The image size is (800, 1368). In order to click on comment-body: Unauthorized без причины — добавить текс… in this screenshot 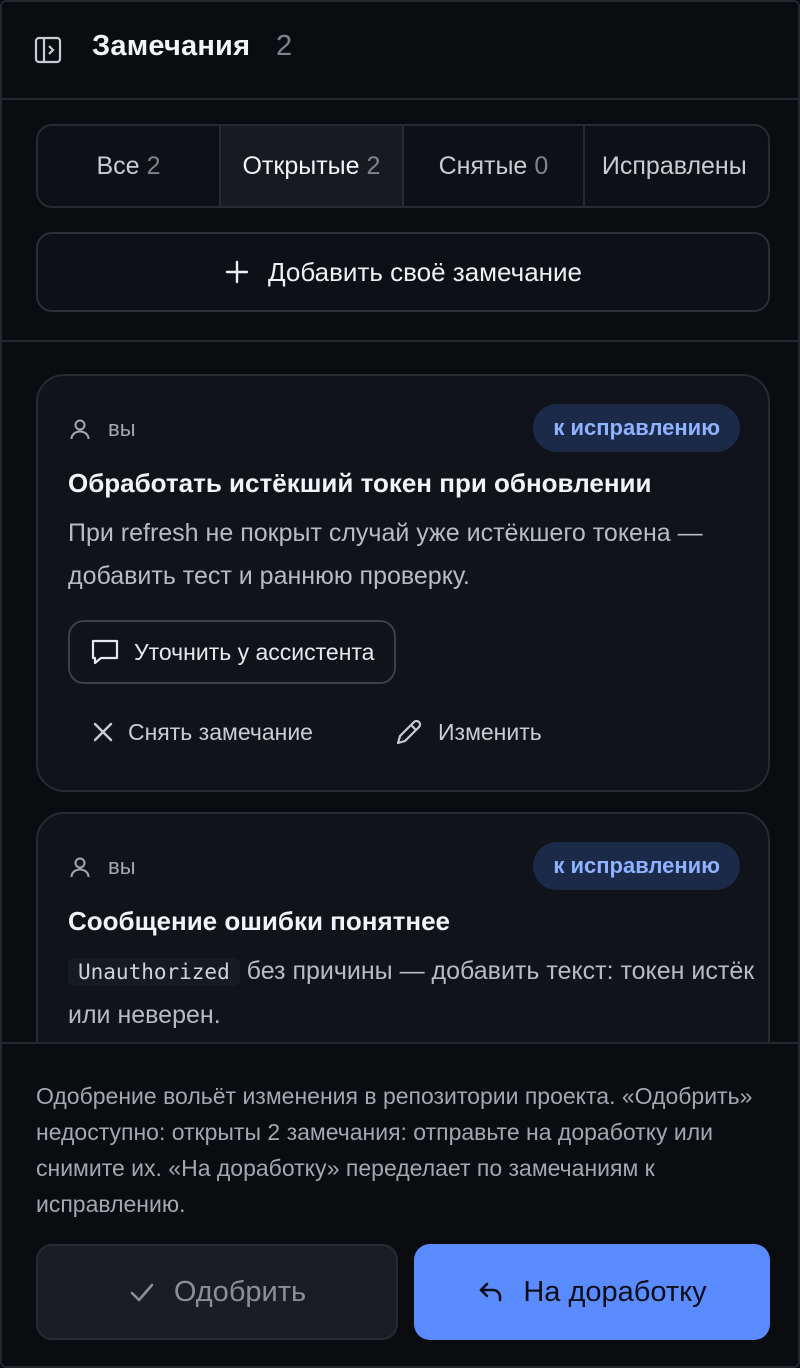, I will do `click(413, 993)`.